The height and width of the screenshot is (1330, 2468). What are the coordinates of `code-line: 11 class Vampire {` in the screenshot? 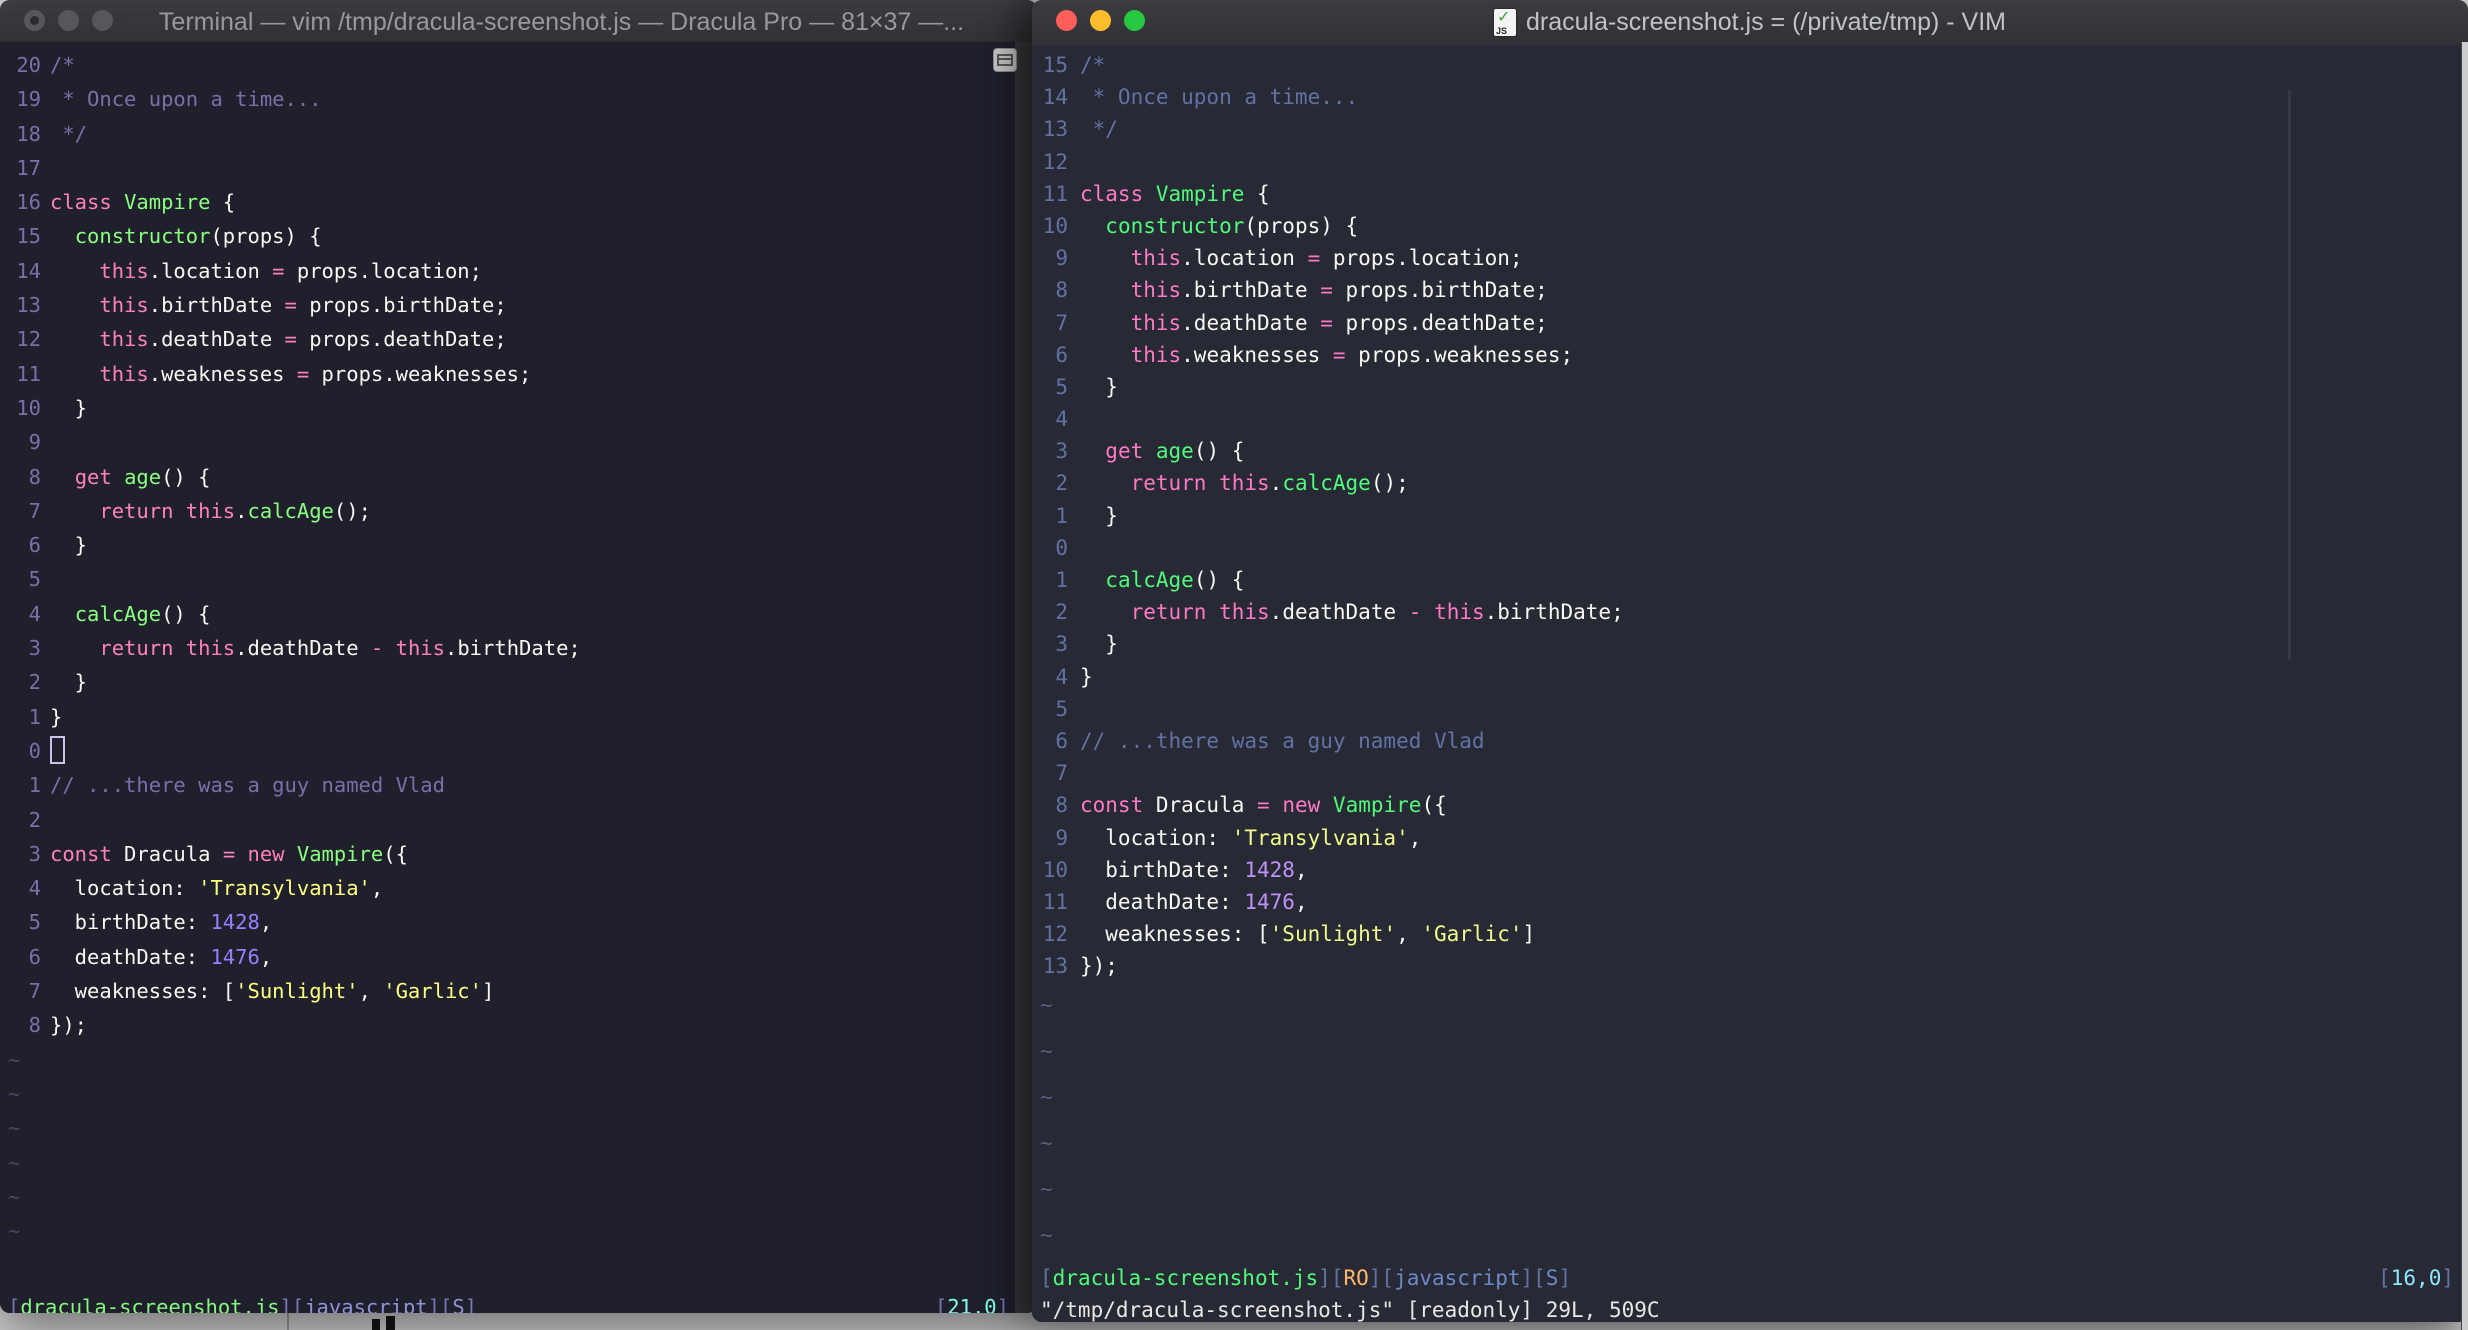 It's located at (1749, 194).